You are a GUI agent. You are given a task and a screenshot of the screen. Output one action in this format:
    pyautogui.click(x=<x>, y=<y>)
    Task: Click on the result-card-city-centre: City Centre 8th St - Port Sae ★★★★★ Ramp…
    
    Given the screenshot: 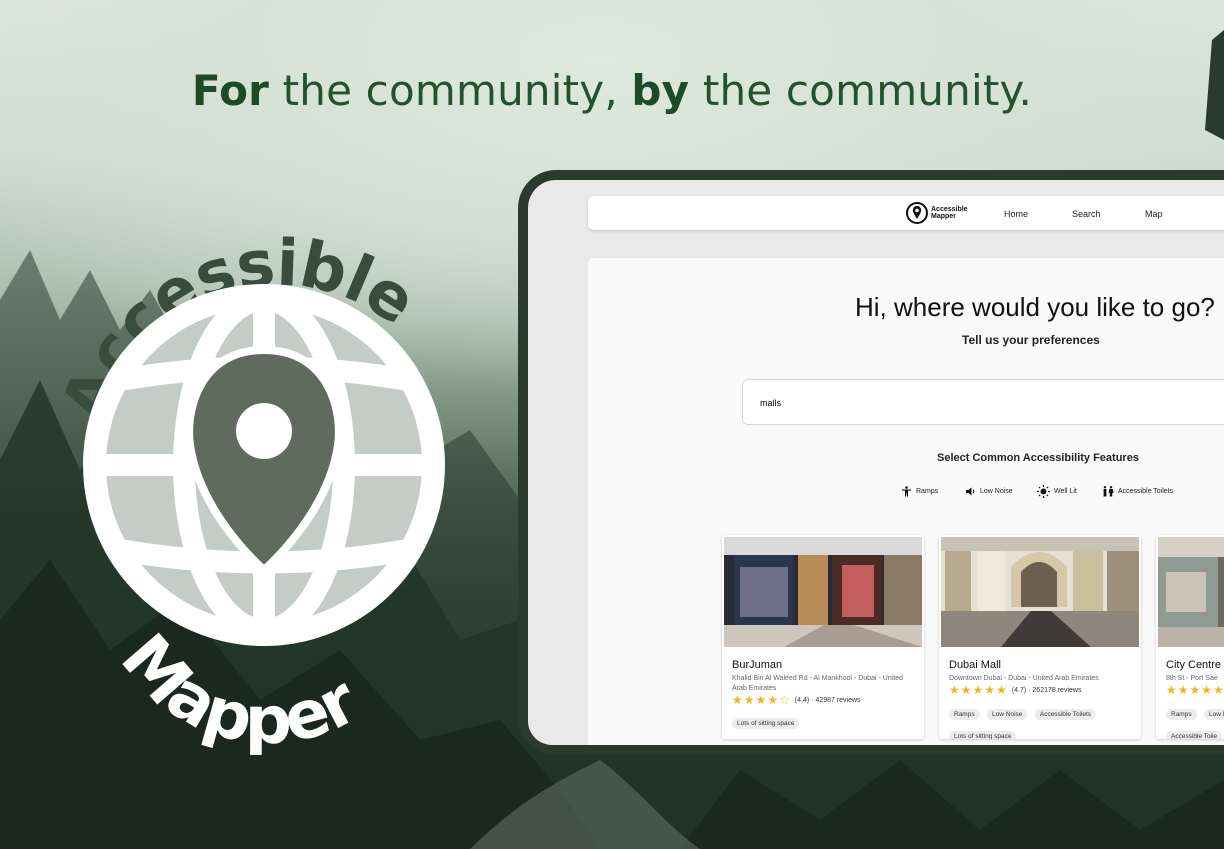 What is the action you would take?
    pyautogui.click(x=1190, y=637)
    